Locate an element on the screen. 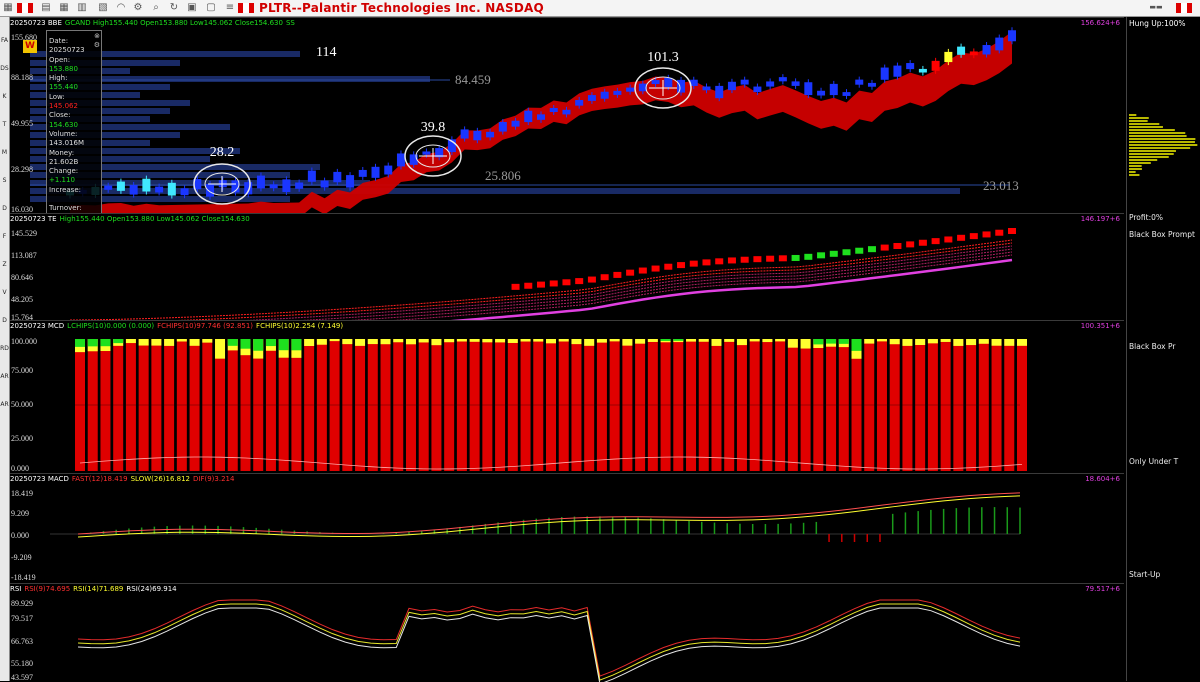 The image size is (1200, 682). toolbar-tab: Z is located at coordinates (4, 264).